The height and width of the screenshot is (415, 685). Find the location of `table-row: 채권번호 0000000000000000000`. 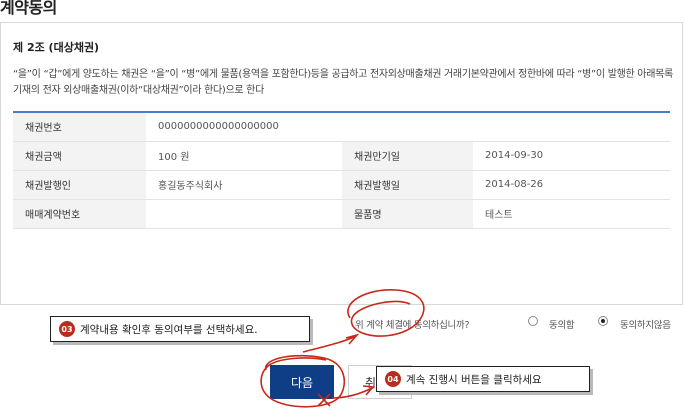

table-row: 채권번호 0000000000000000000 is located at coordinates (341, 127).